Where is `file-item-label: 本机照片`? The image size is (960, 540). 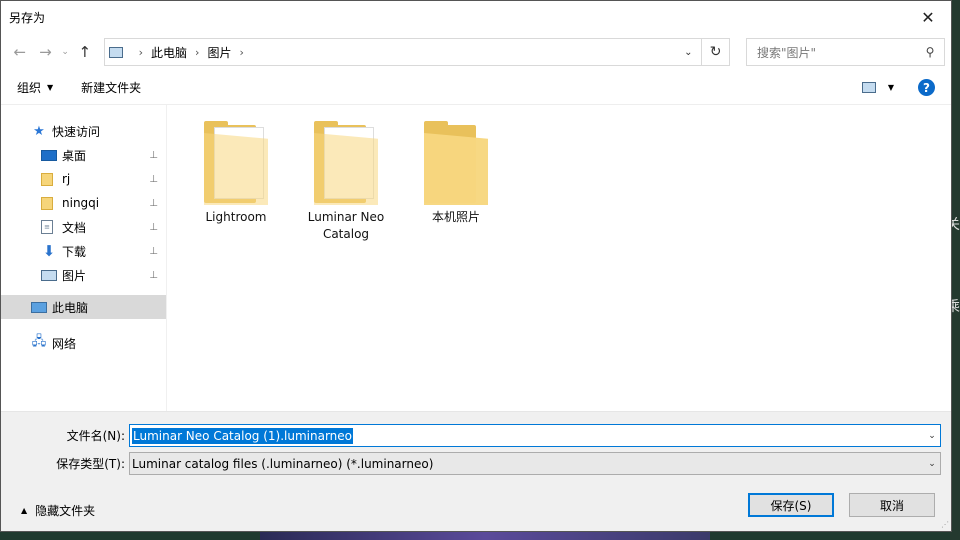
file-item-label: 本机照片 is located at coordinates (455, 217).